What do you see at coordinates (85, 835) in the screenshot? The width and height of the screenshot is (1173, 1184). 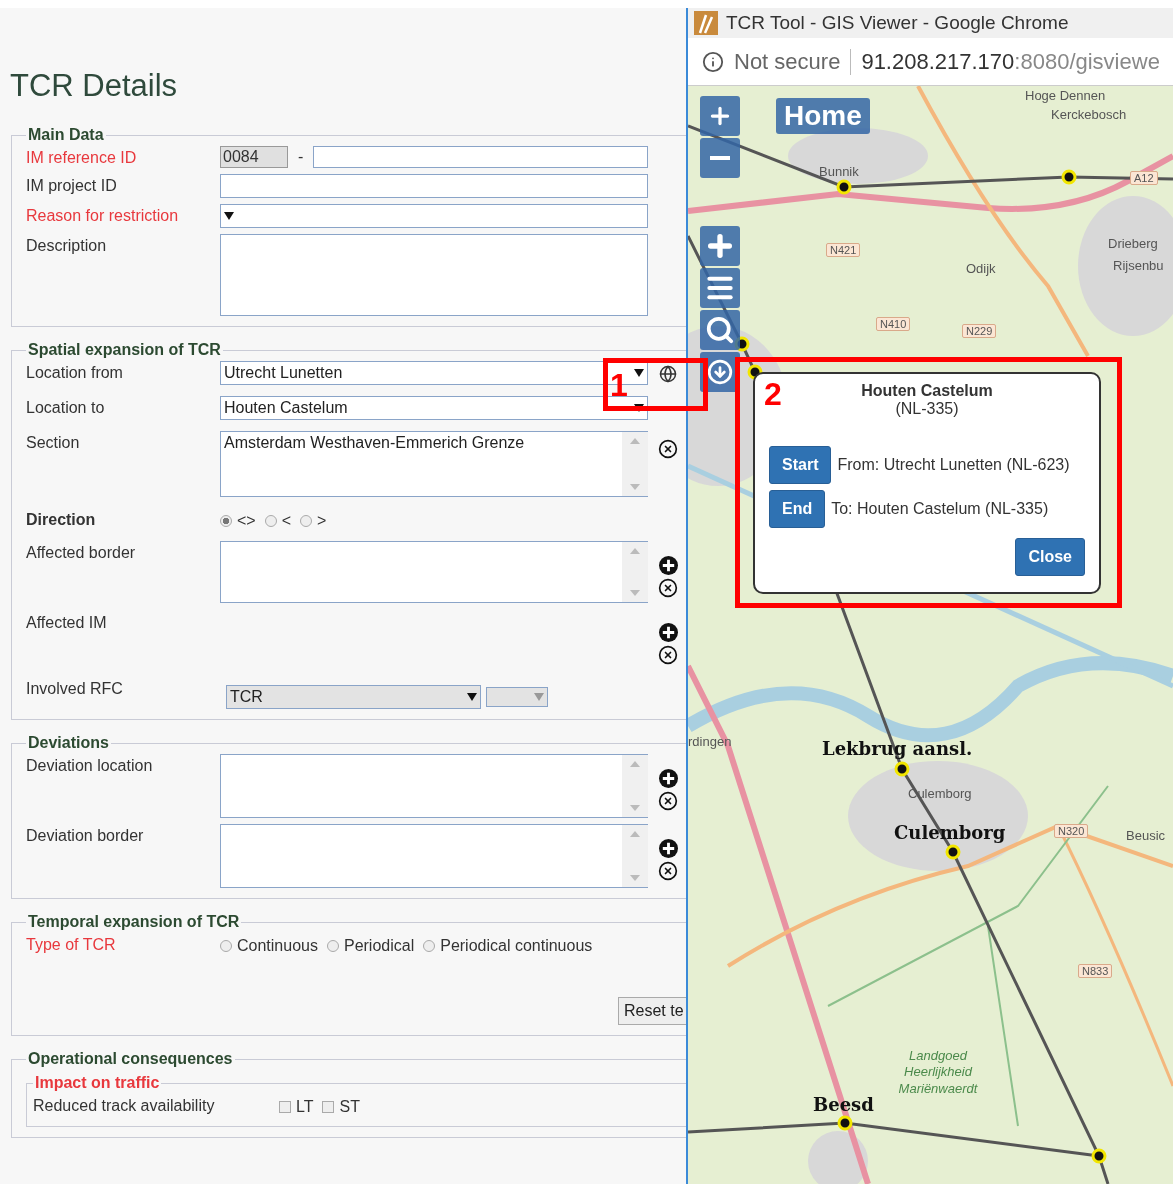 I see `field-label: Deviation border` at bounding box center [85, 835].